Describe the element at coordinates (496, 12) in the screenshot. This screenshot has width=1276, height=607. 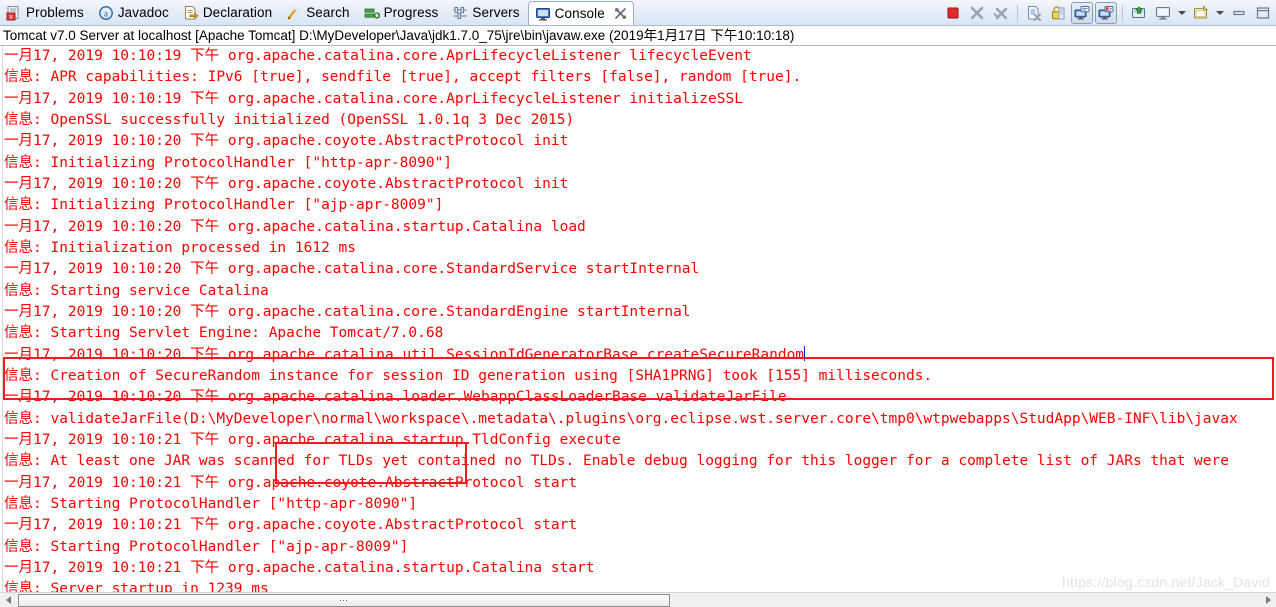
I see `tab-label: Servers` at that location.